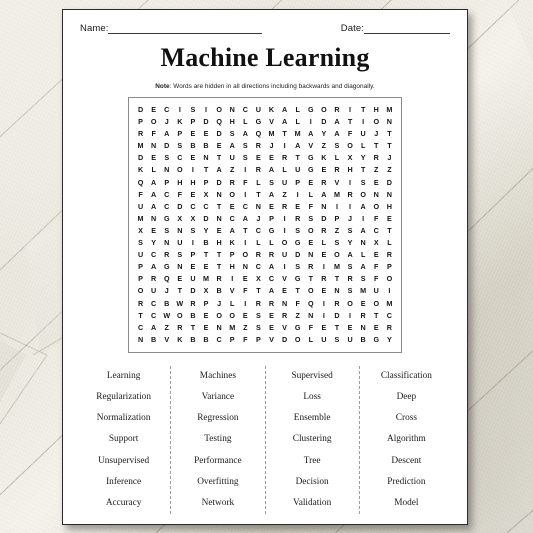  Describe the element at coordinates (219, 122) in the screenshot. I see `grid-cell: Q` at that location.